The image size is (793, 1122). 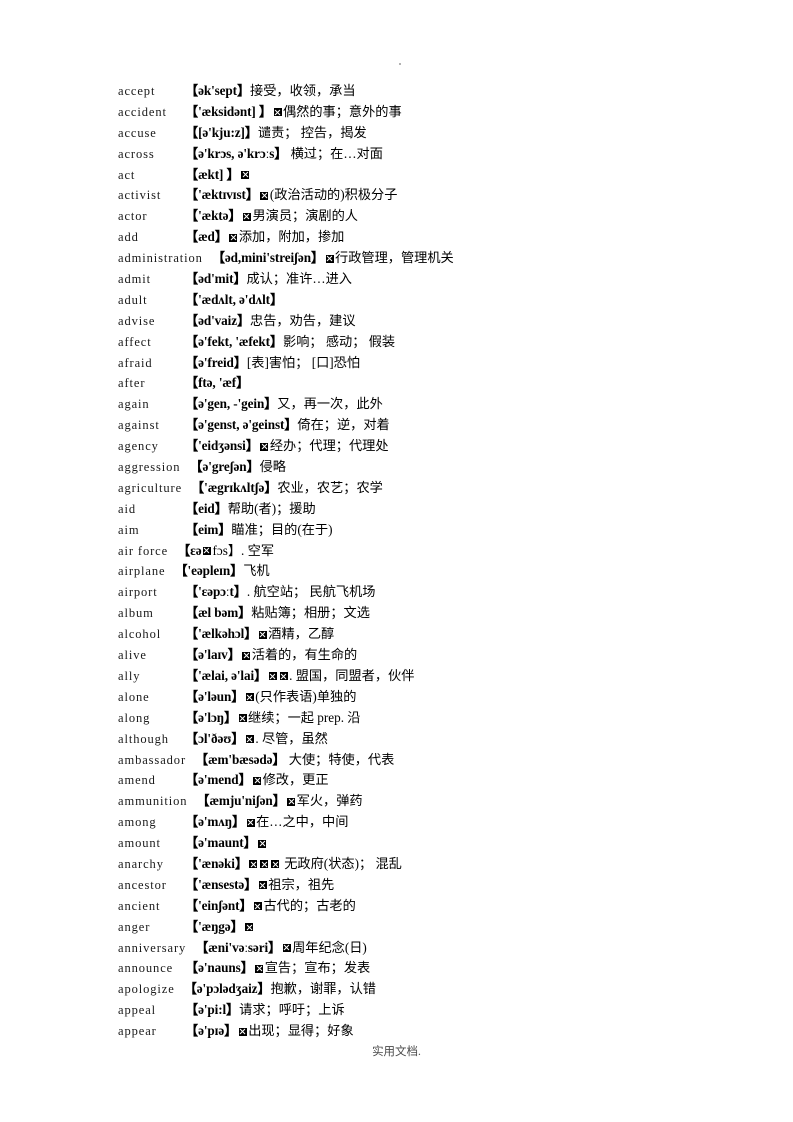 What do you see at coordinates (340, 759) in the screenshot?
I see `entry-gloss: 大使；特使，代表` at bounding box center [340, 759].